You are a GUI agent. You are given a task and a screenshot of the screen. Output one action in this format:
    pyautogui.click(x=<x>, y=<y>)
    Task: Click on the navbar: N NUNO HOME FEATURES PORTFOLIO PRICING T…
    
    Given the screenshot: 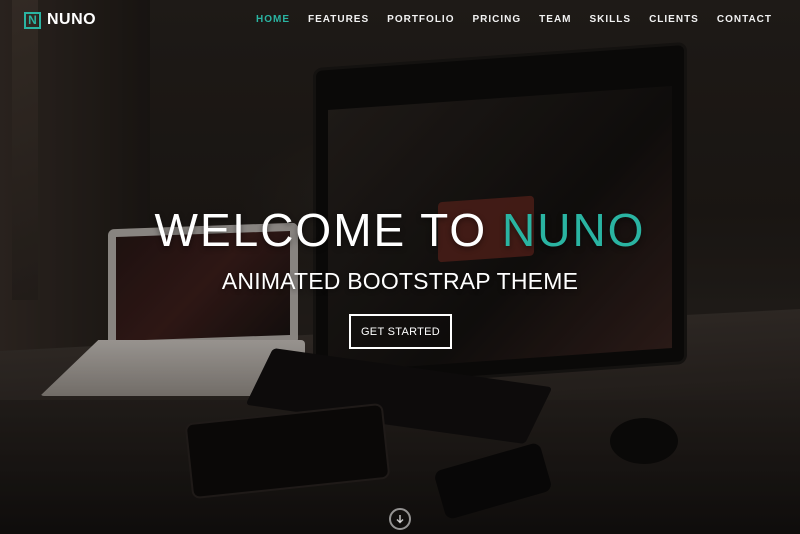 What is the action you would take?
    pyautogui.click(x=400, y=20)
    